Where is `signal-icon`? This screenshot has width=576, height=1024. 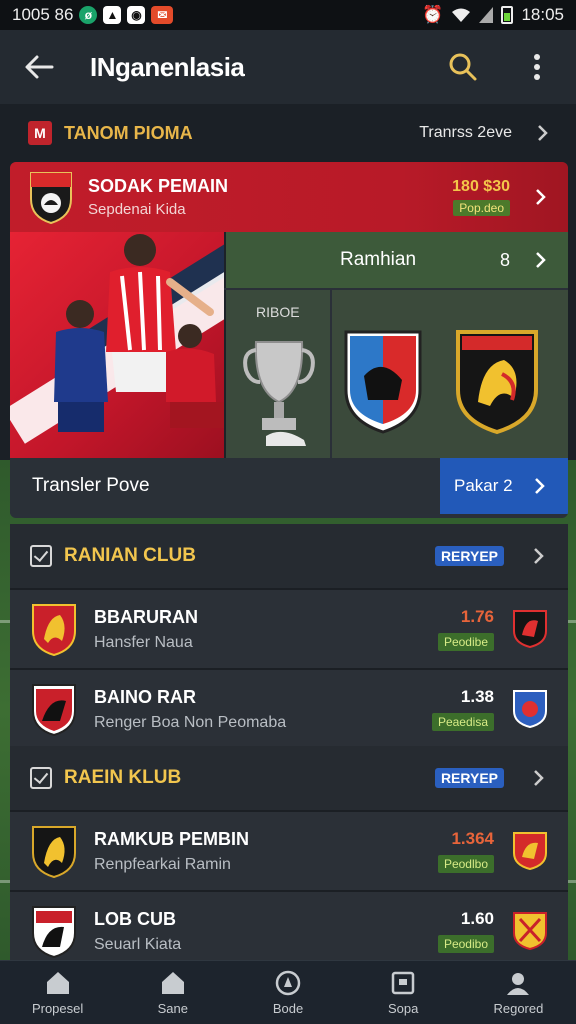 signal-icon is located at coordinates (486, 15).